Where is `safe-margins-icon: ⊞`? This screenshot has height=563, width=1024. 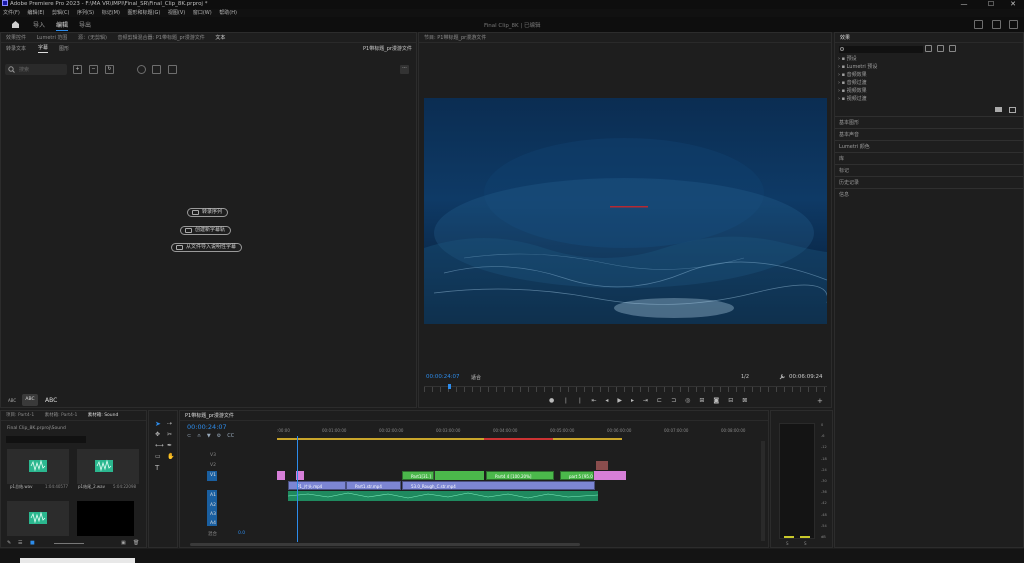
safe-margins-icon: ⊞ is located at coordinates (701, 402).